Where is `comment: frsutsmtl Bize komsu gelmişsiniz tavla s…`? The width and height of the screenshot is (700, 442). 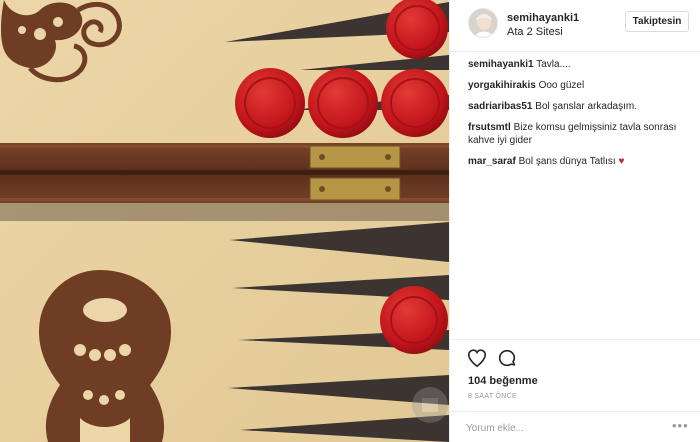
comment: frsutsmtl Bize komsu gelmişsiniz tavla s… is located at coordinates (579, 134).